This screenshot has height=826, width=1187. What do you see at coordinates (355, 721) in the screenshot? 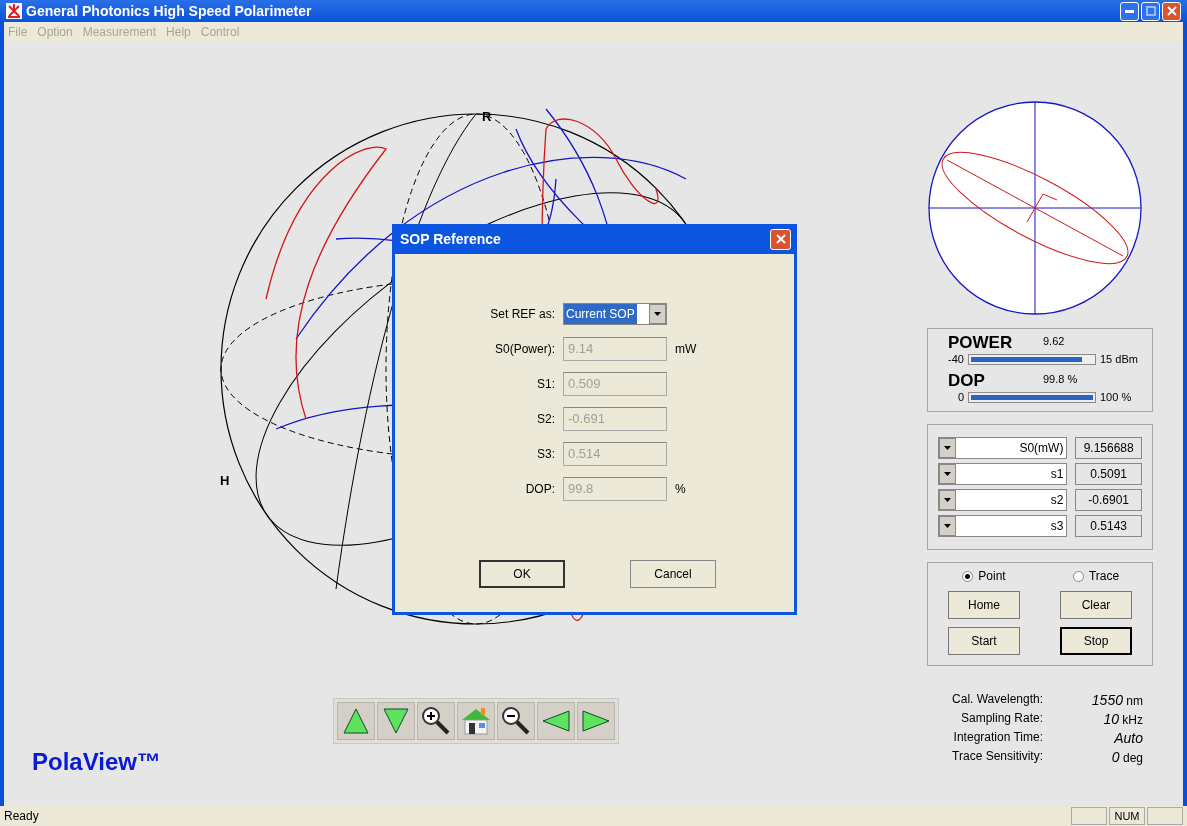
I see `up-triangle-icon` at bounding box center [355, 721].